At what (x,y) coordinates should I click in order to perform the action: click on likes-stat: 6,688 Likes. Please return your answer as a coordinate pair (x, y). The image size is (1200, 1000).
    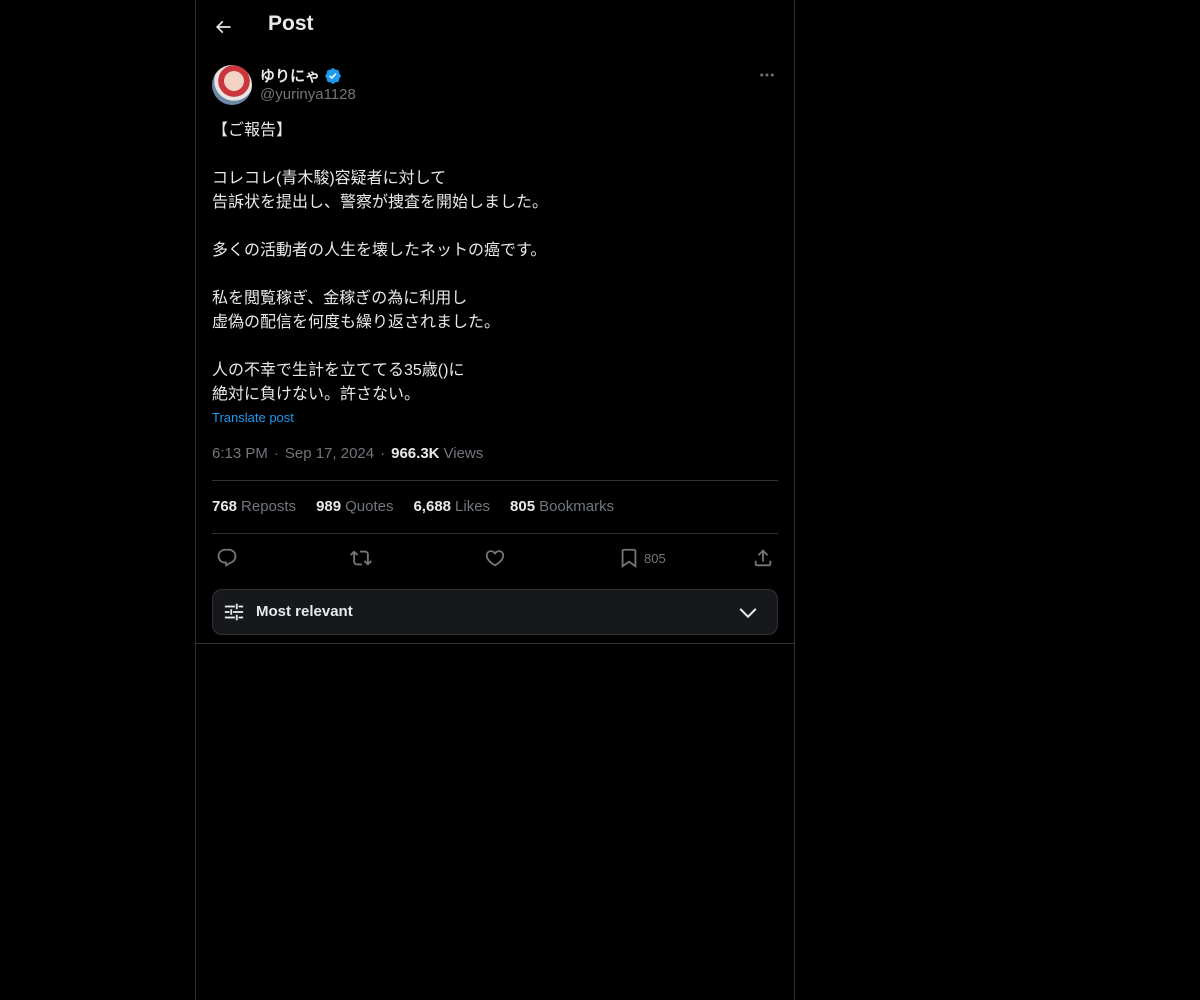
    Looking at the image, I should click on (451, 506).